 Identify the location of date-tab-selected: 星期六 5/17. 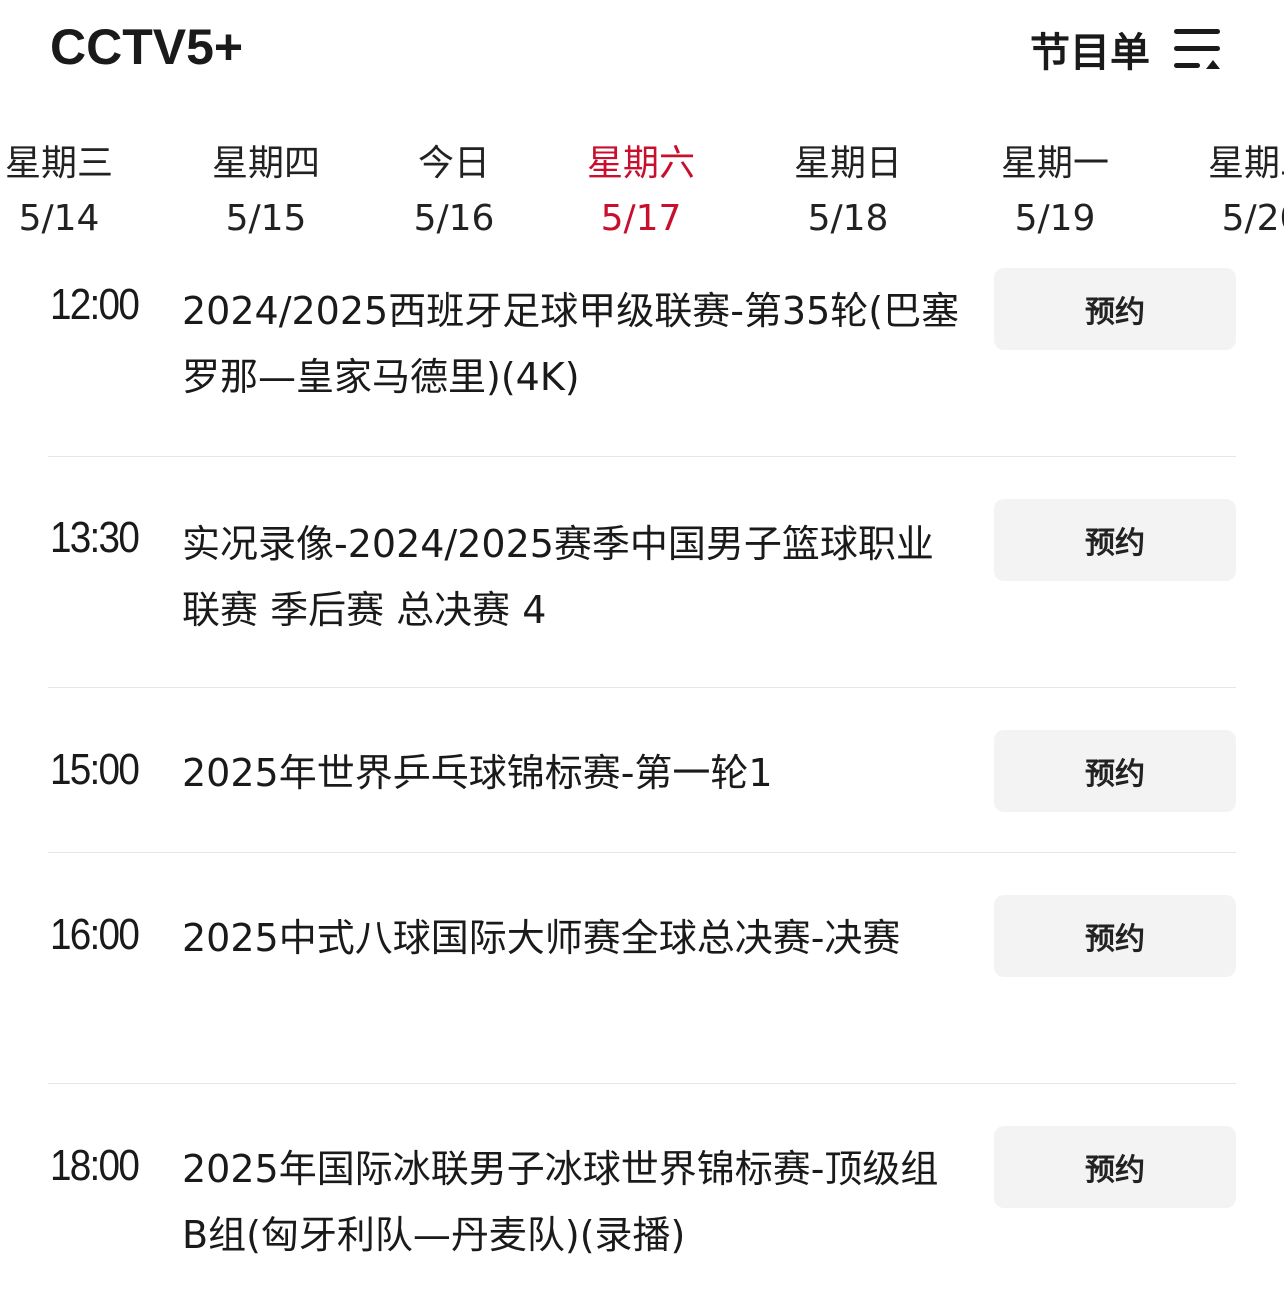
(641, 193).